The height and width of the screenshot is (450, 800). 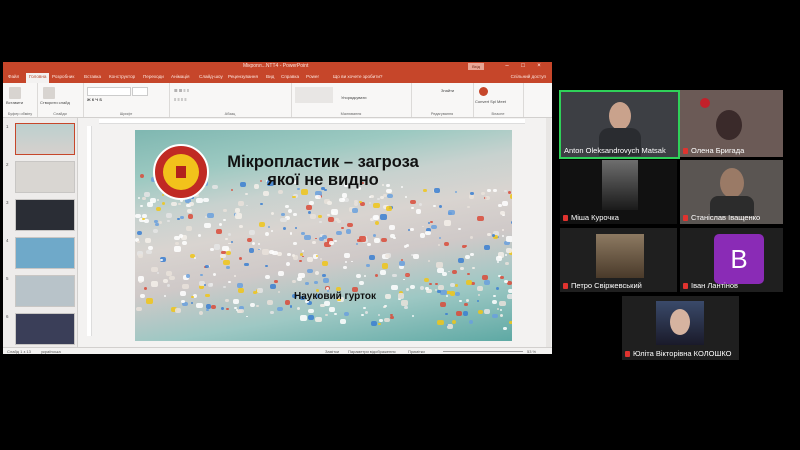 I want to click on tab-design: Конструктор, so click(x=122, y=76).